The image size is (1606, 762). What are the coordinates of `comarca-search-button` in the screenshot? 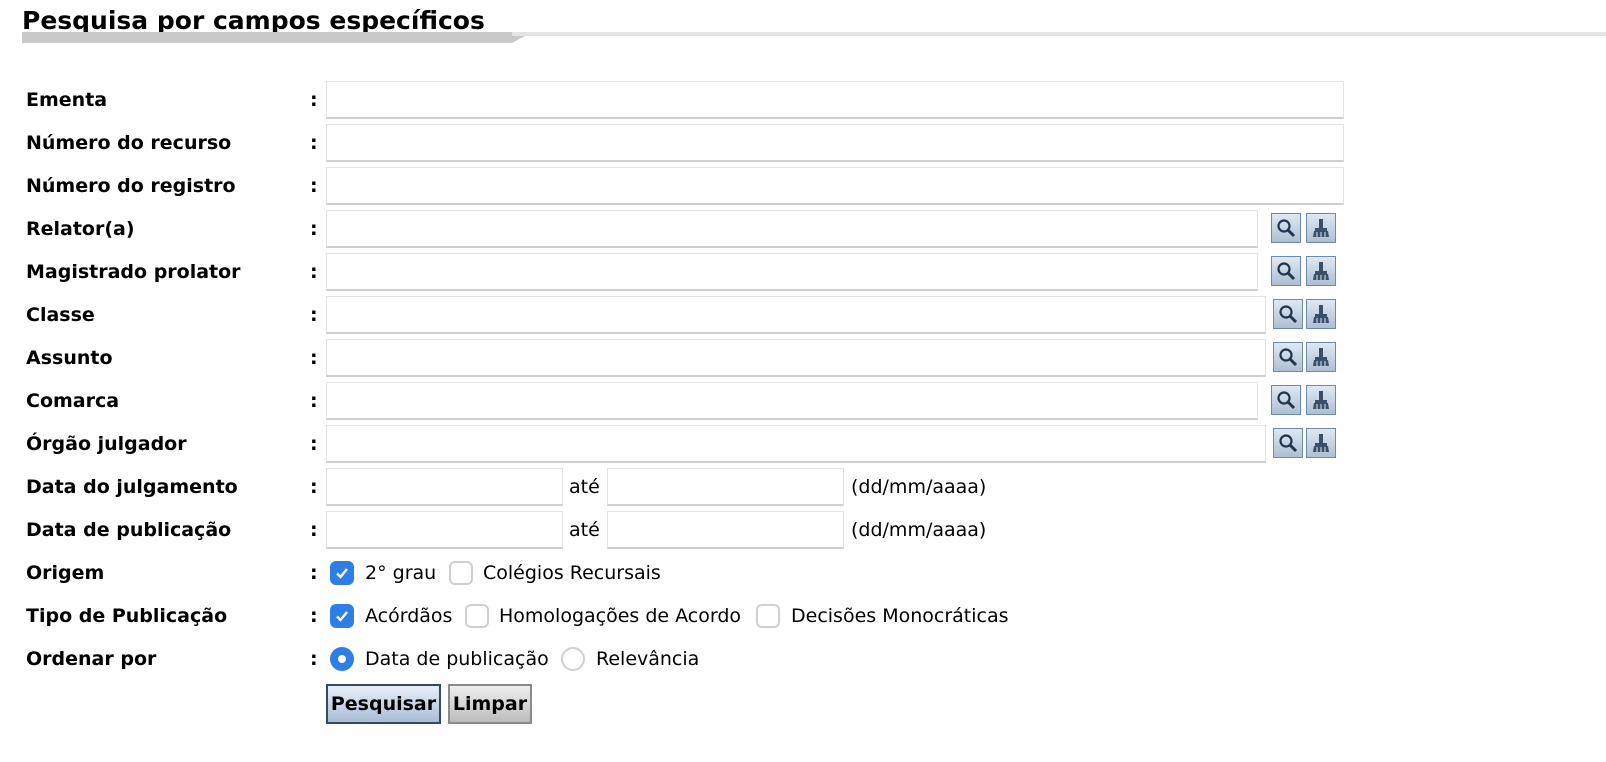 It's located at (1286, 400).